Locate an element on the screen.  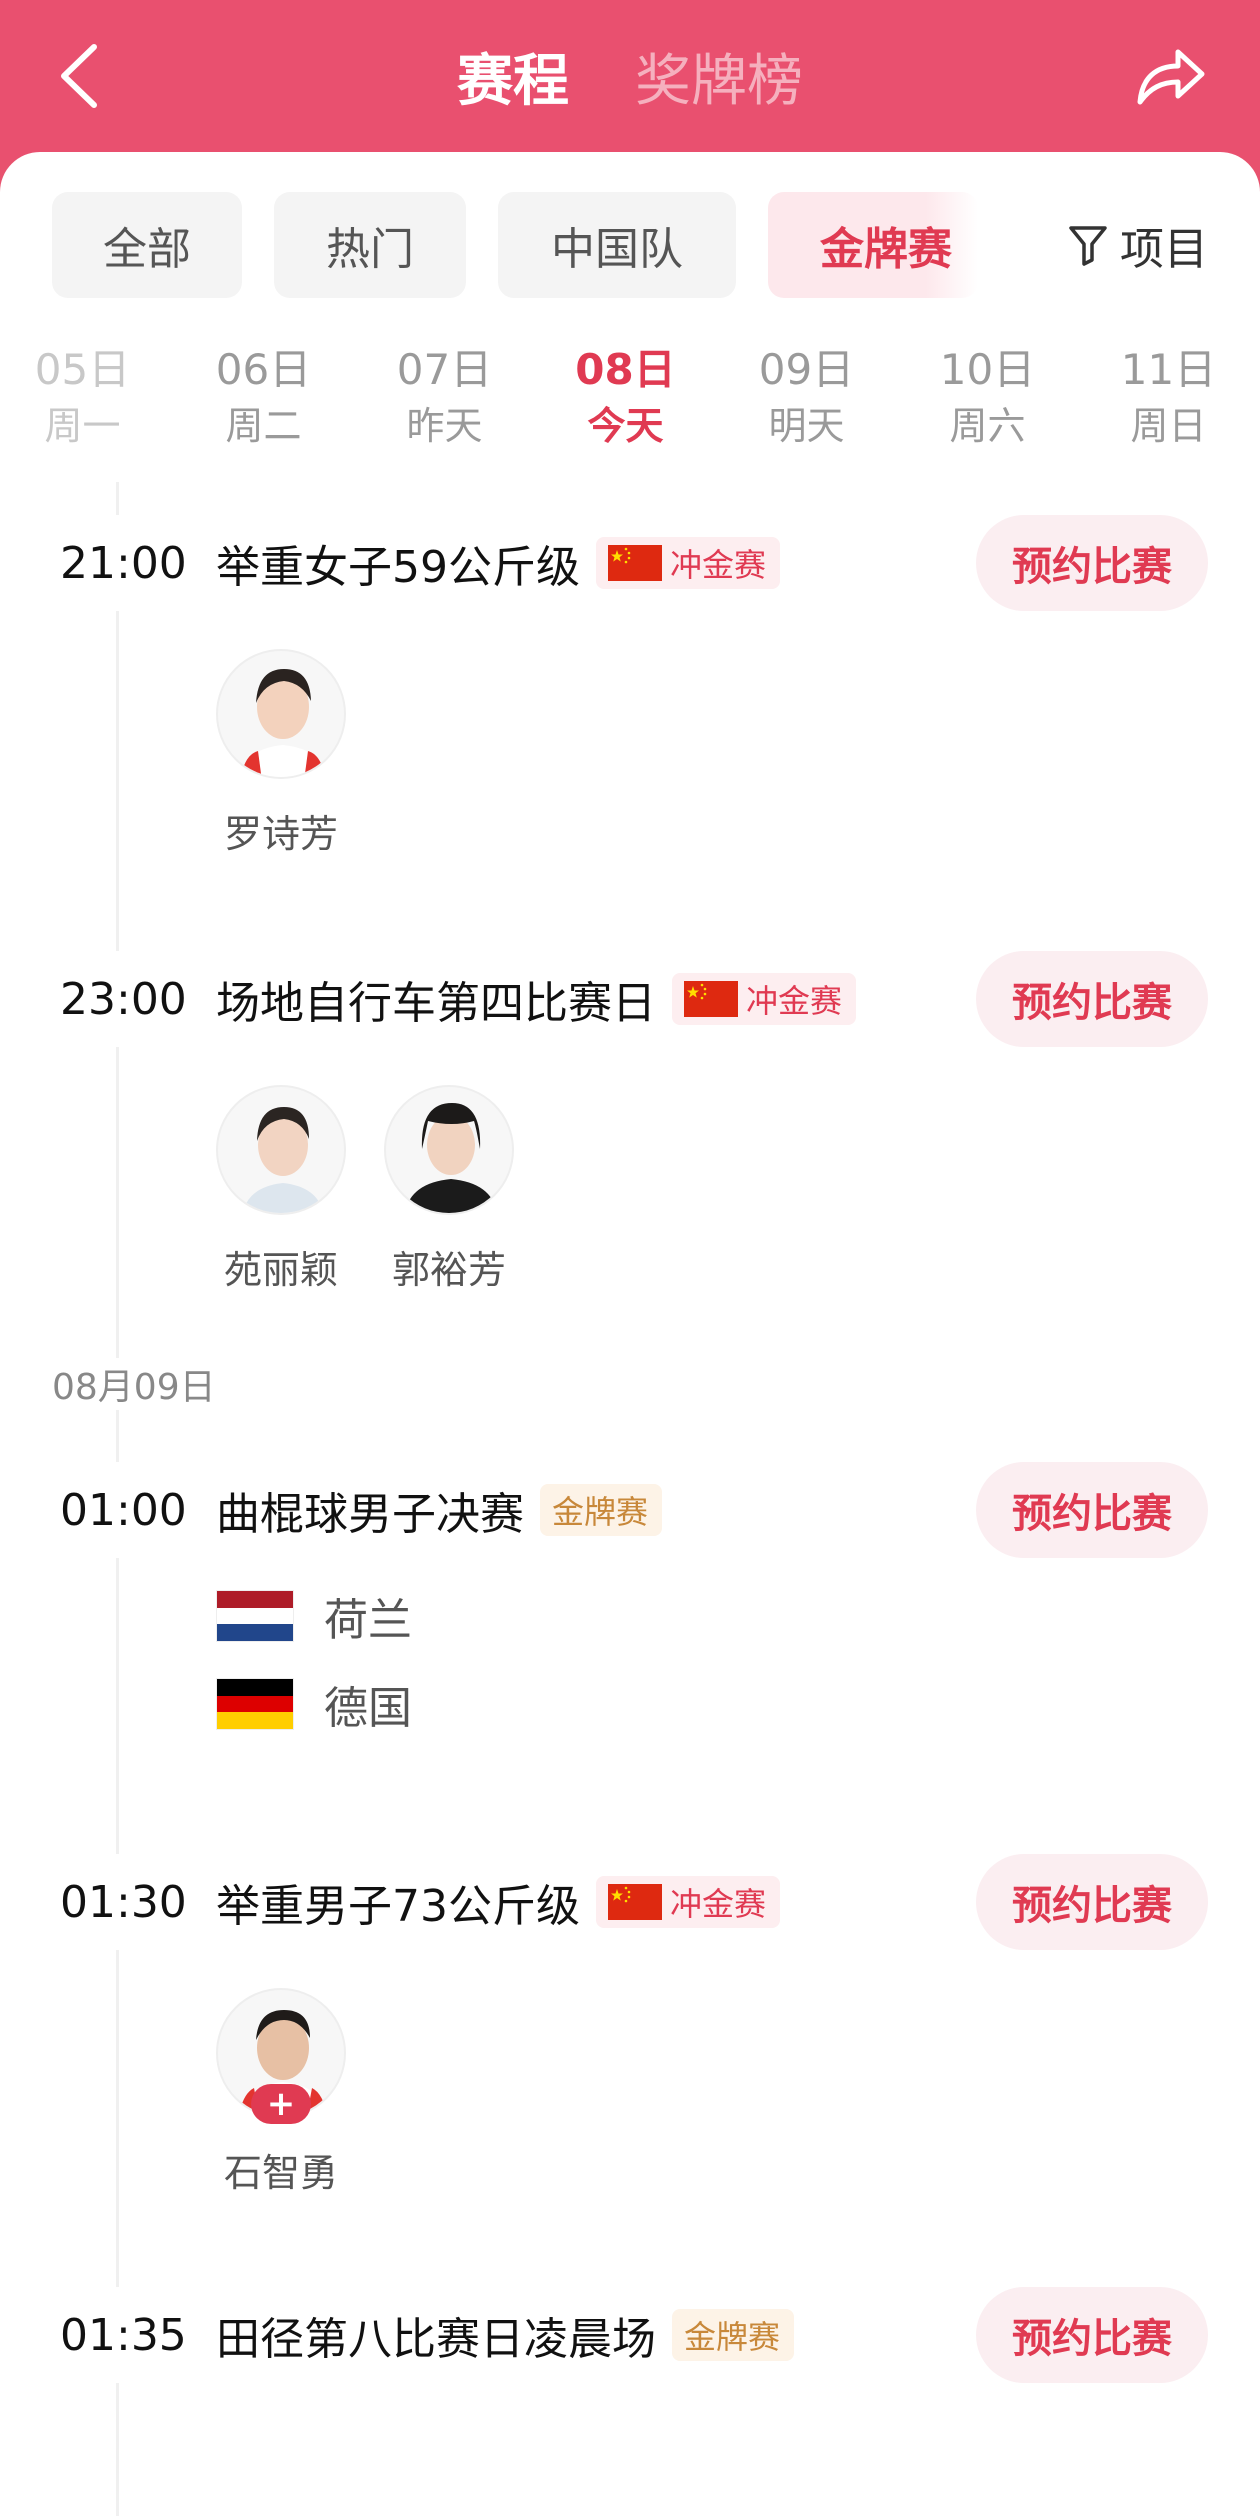
chip-all: 全部 is located at coordinates (147, 245).